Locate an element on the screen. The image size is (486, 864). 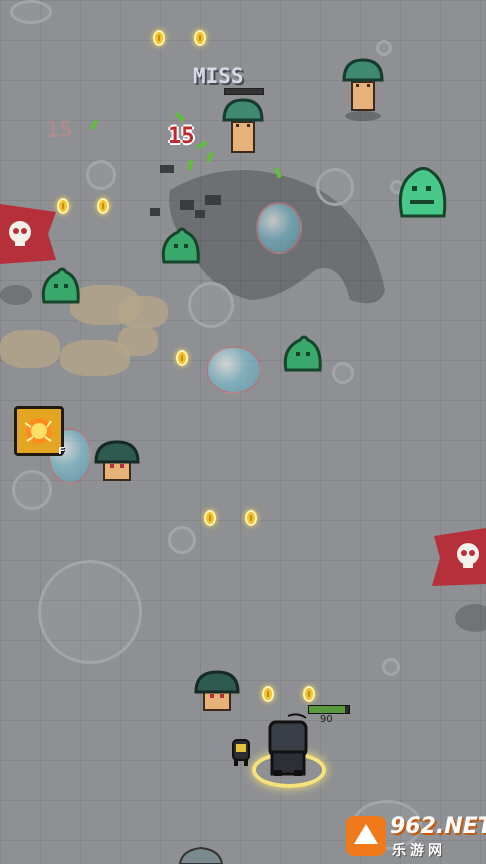
watermark-subtitle: 乐游网 is located at coordinates (419, 851).